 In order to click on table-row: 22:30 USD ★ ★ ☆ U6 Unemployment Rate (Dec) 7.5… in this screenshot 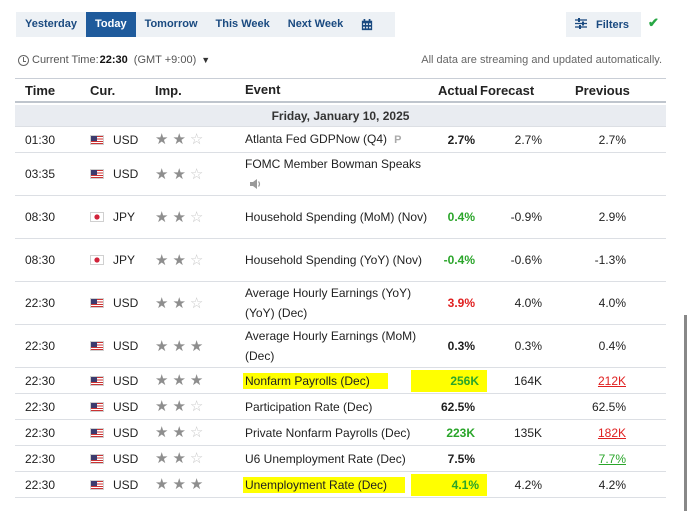, I will do `click(340, 459)`.